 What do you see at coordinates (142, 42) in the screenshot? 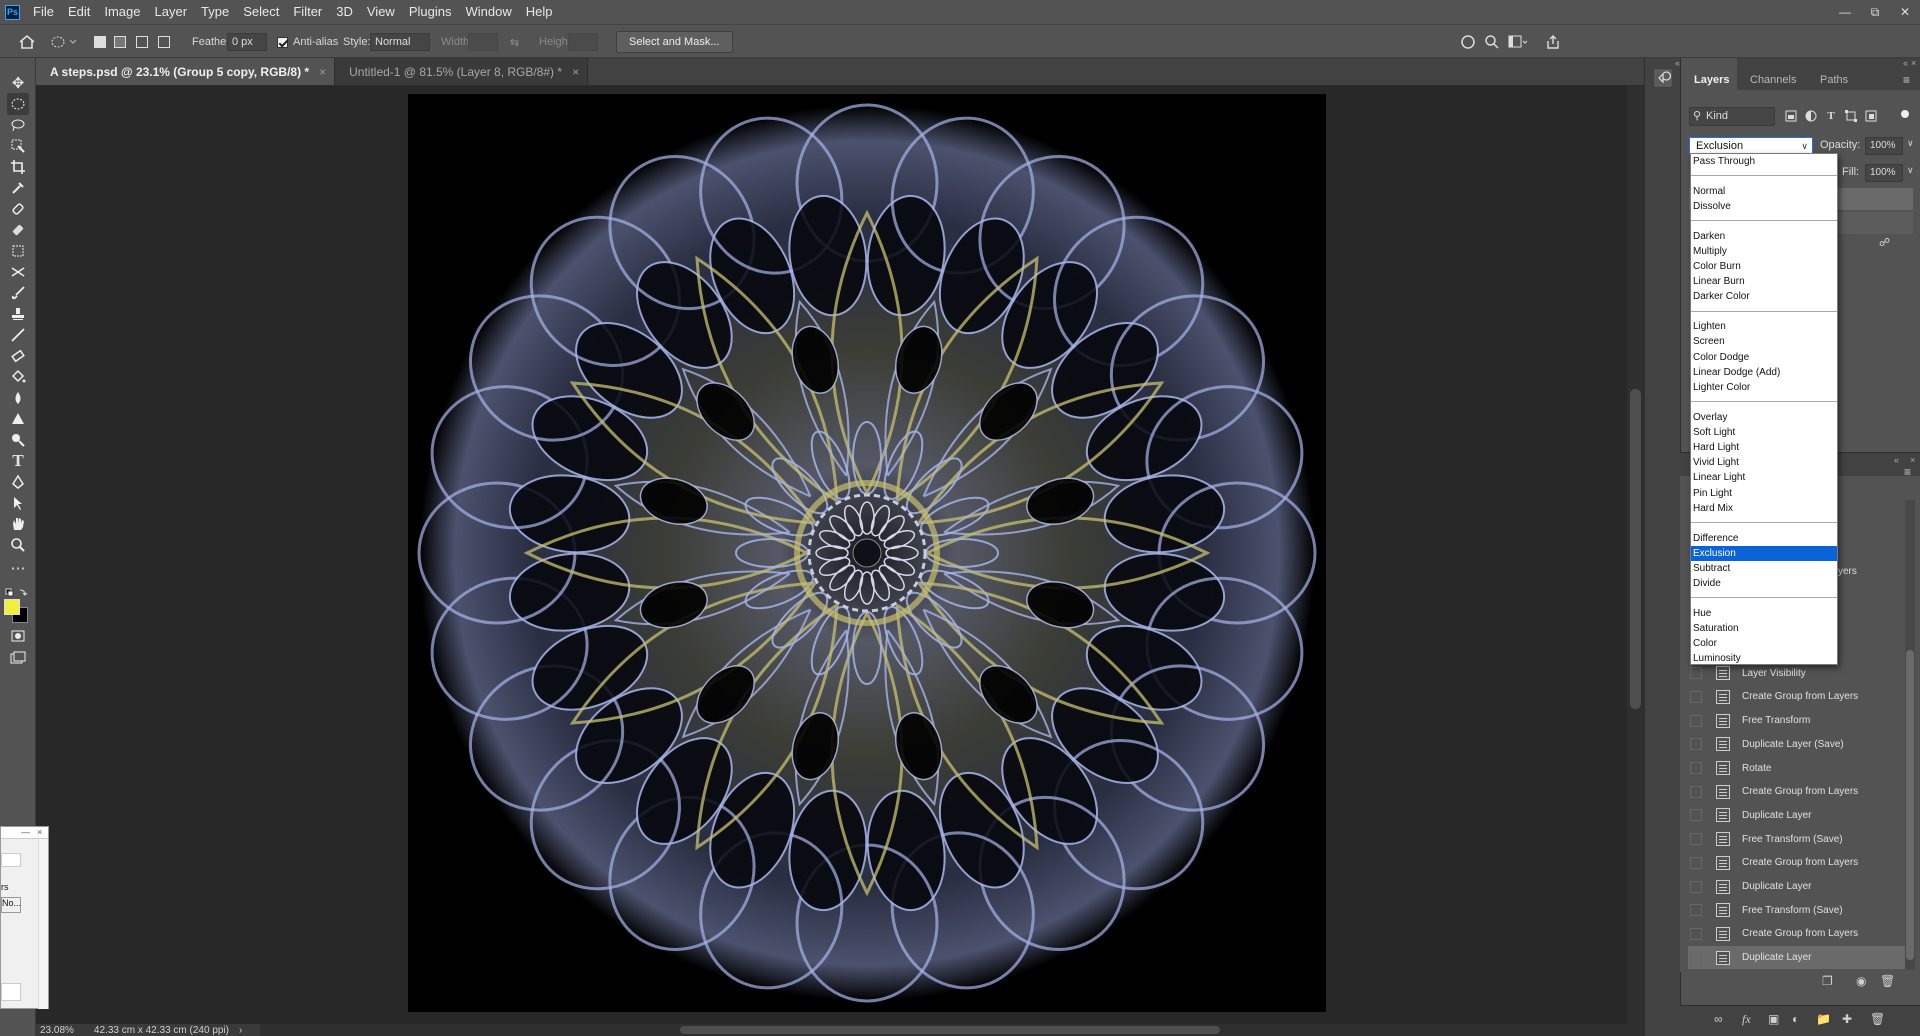
I see `subtract-selection-icon` at bounding box center [142, 42].